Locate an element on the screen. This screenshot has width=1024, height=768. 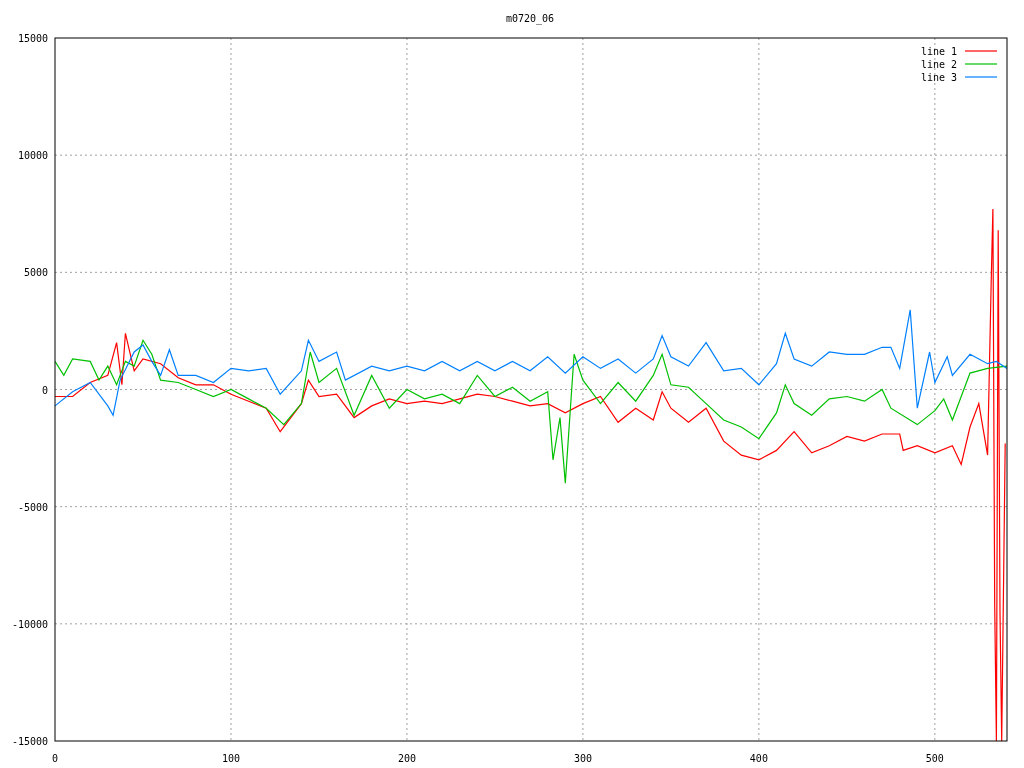
x-tick-label: 100 is located at coordinates (230, 758).